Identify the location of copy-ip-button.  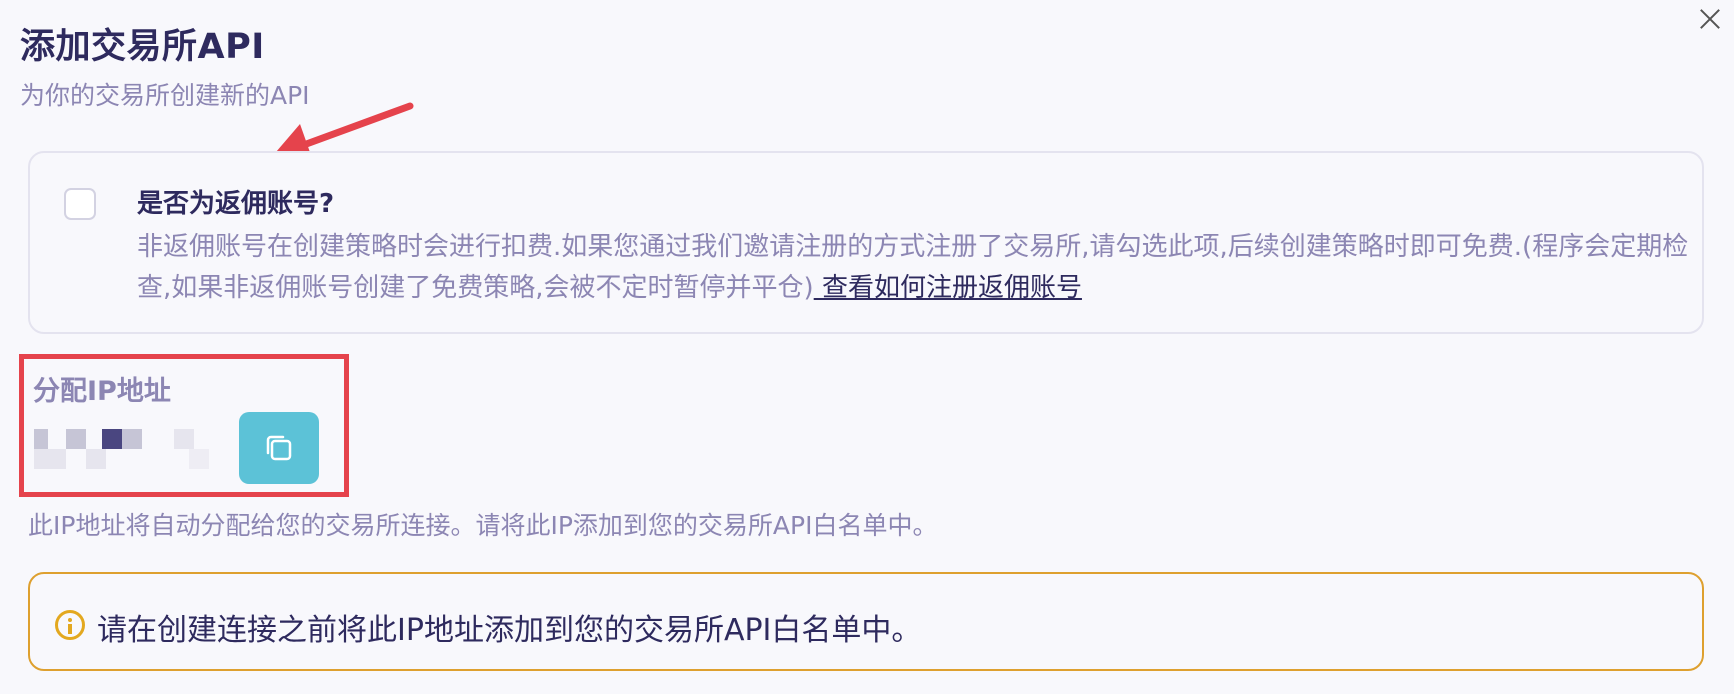
(279, 448).